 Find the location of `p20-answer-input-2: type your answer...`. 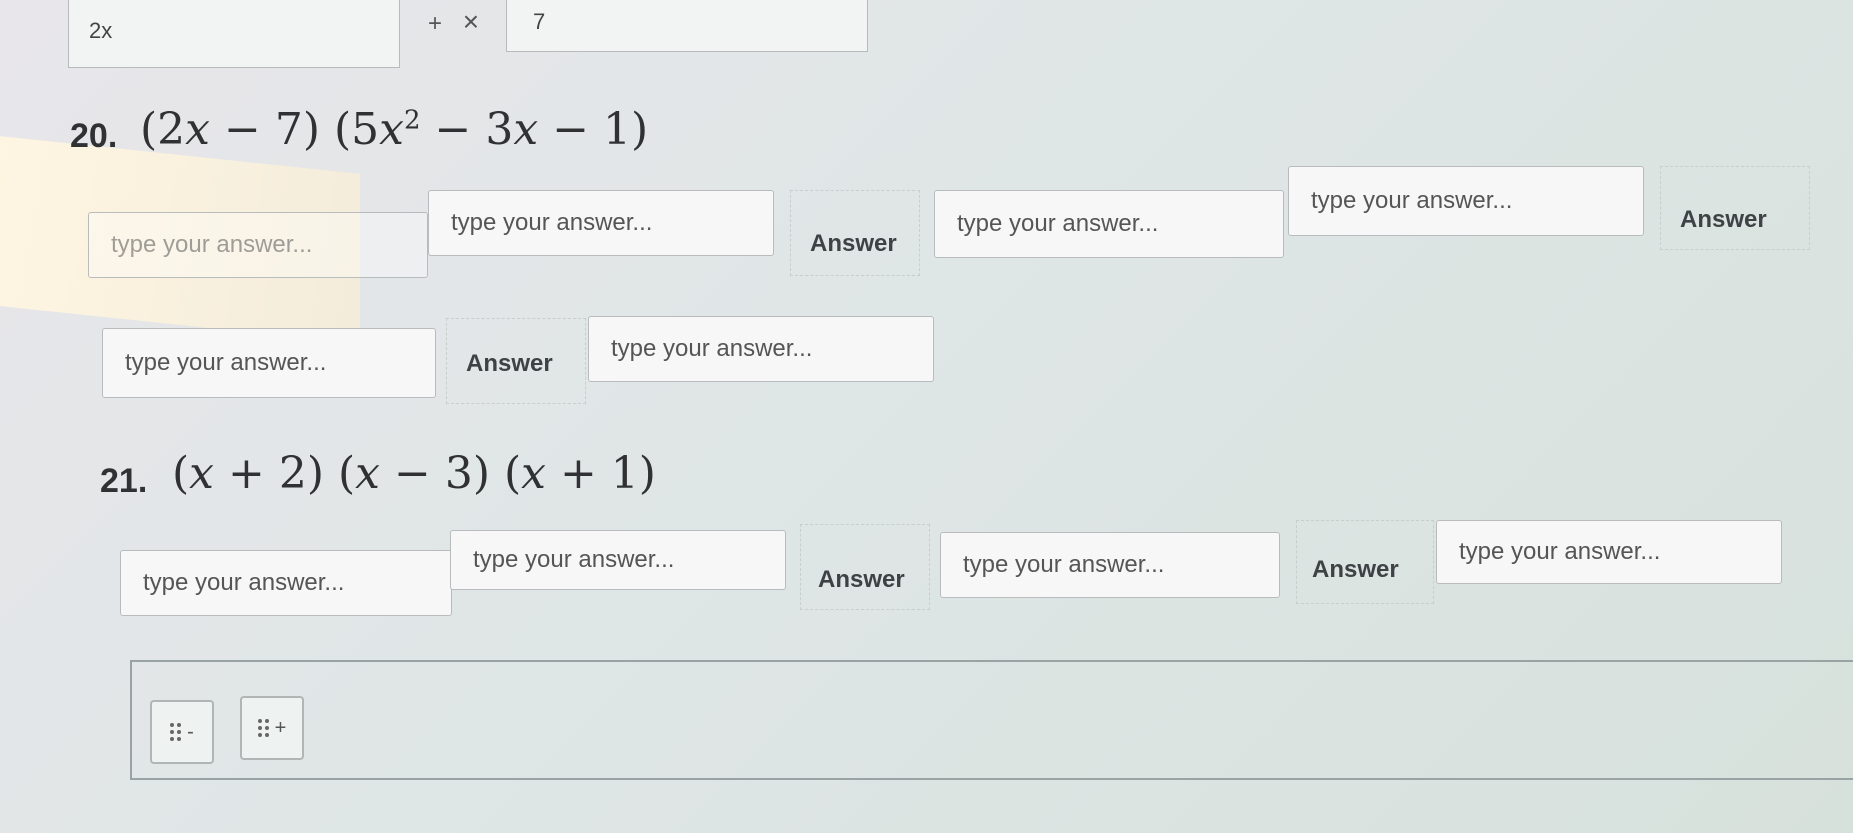

p20-answer-input-2: type your answer... is located at coordinates (601, 223).